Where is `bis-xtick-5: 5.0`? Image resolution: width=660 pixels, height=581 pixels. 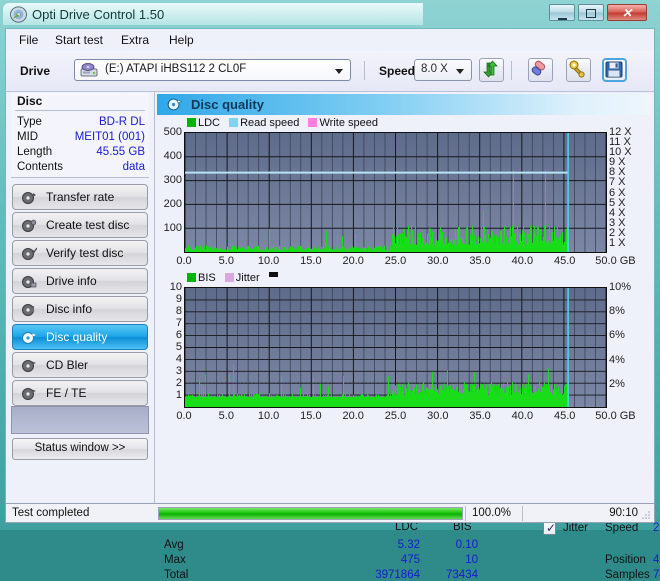
bis-xtick-5: 5.0 is located at coordinates (226, 416).